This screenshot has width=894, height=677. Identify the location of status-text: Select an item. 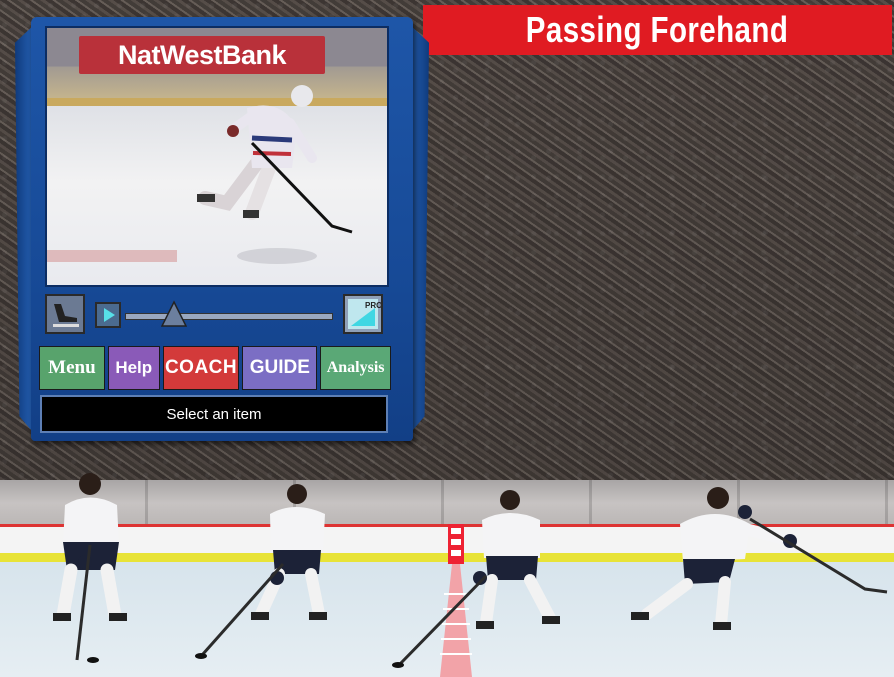
(214, 414).